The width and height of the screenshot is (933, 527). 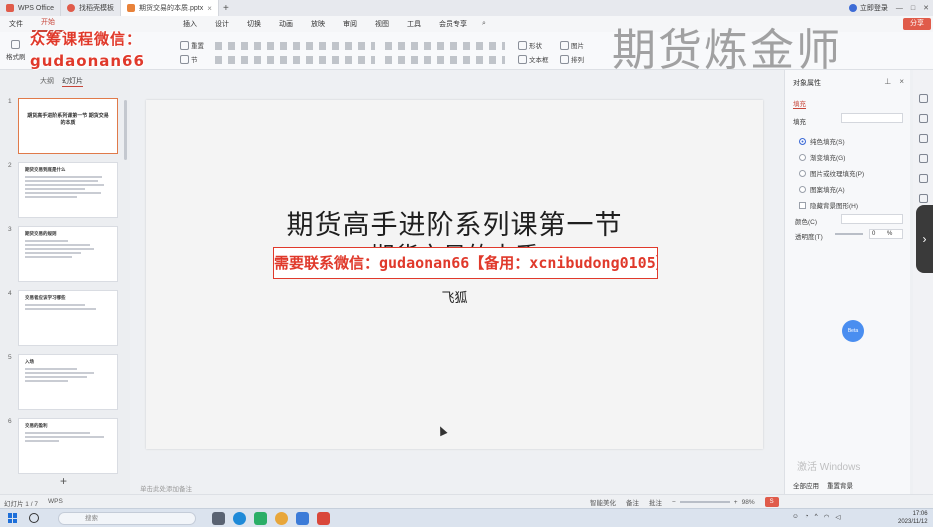 What do you see at coordinates (166, 488) in the screenshot?
I see `notes-placeholder: 单击此处添加备注` at bounding box center [166, 488].